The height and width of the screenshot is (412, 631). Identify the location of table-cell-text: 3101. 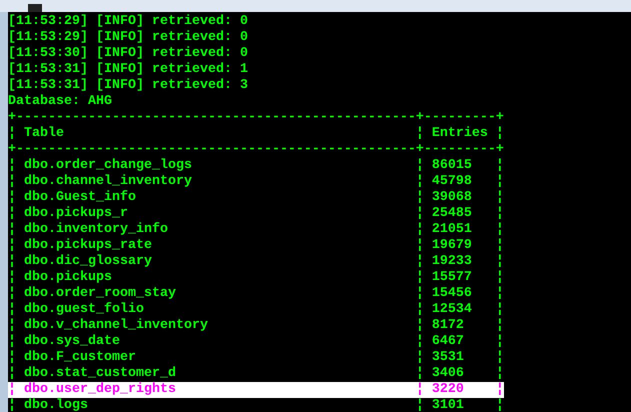
(448, 405).